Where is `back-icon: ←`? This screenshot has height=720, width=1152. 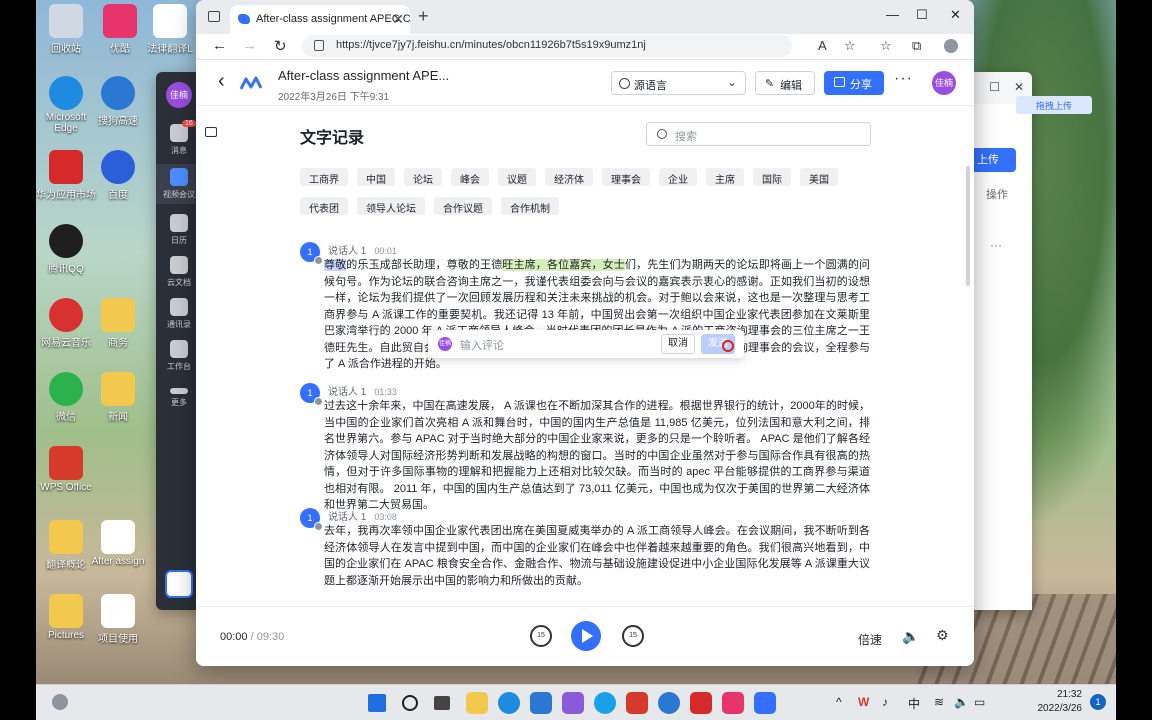 back-icon: ← is located at coordinates (219, 45).